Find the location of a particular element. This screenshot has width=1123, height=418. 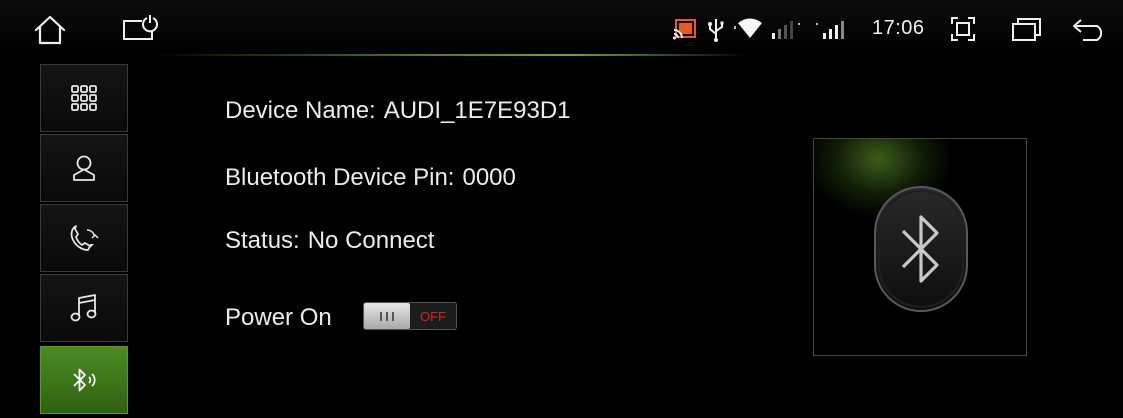

device-name-label: Device Name: is located at coordinates (300, 110).